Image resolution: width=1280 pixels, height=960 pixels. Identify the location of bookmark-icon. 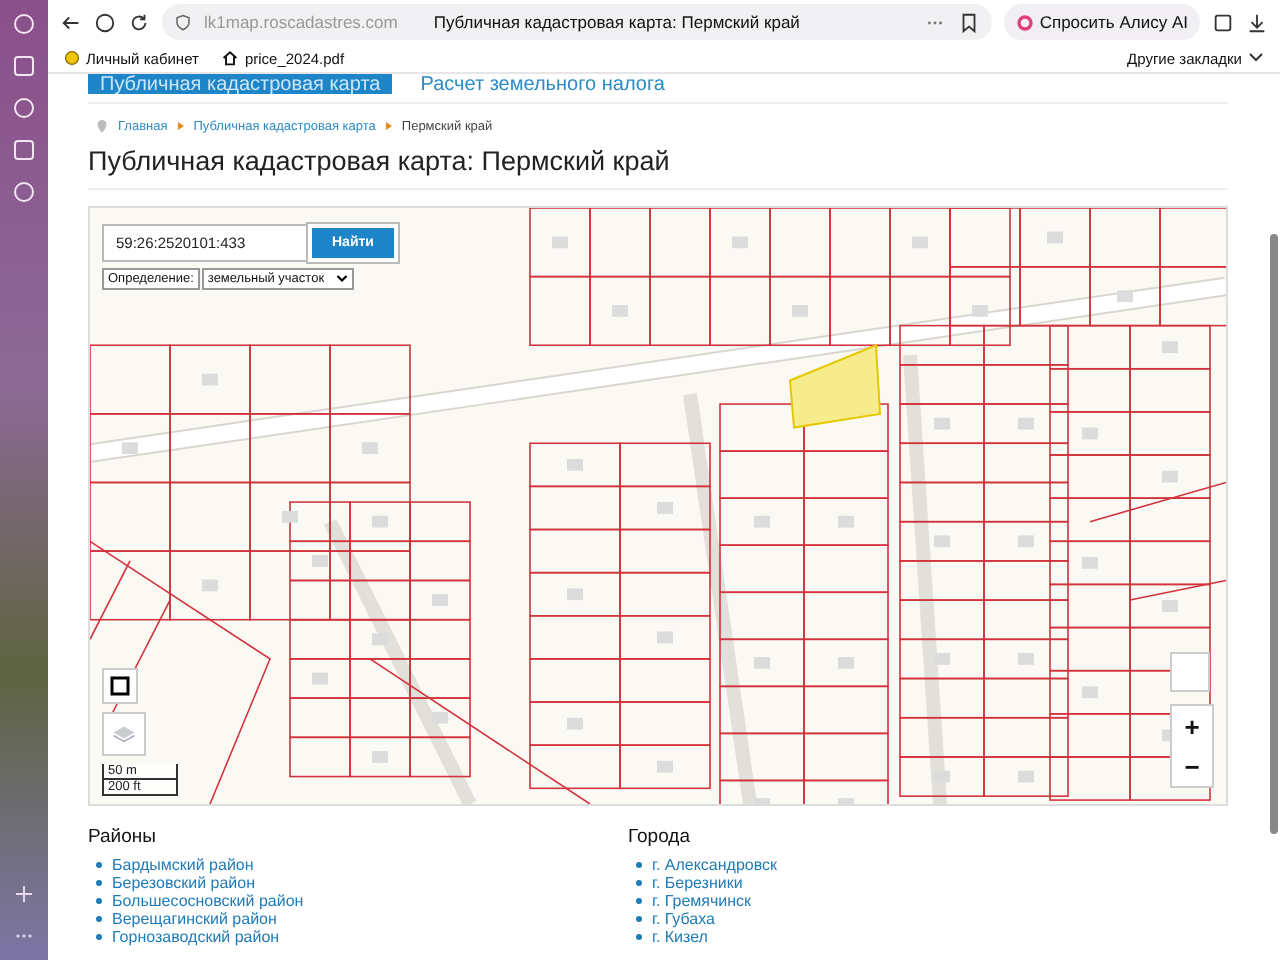
(968, 22).